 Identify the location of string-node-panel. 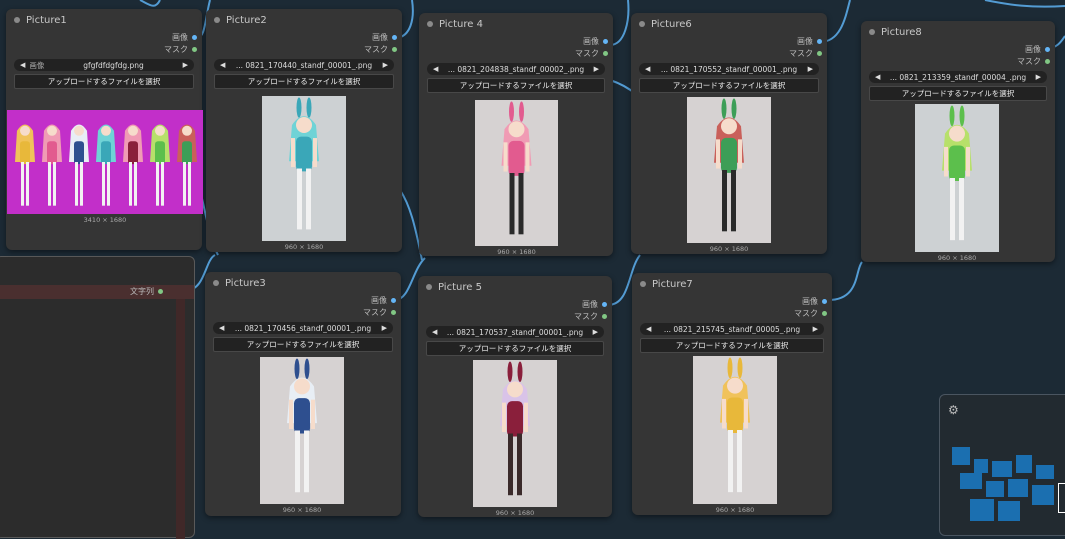
(97, 397).